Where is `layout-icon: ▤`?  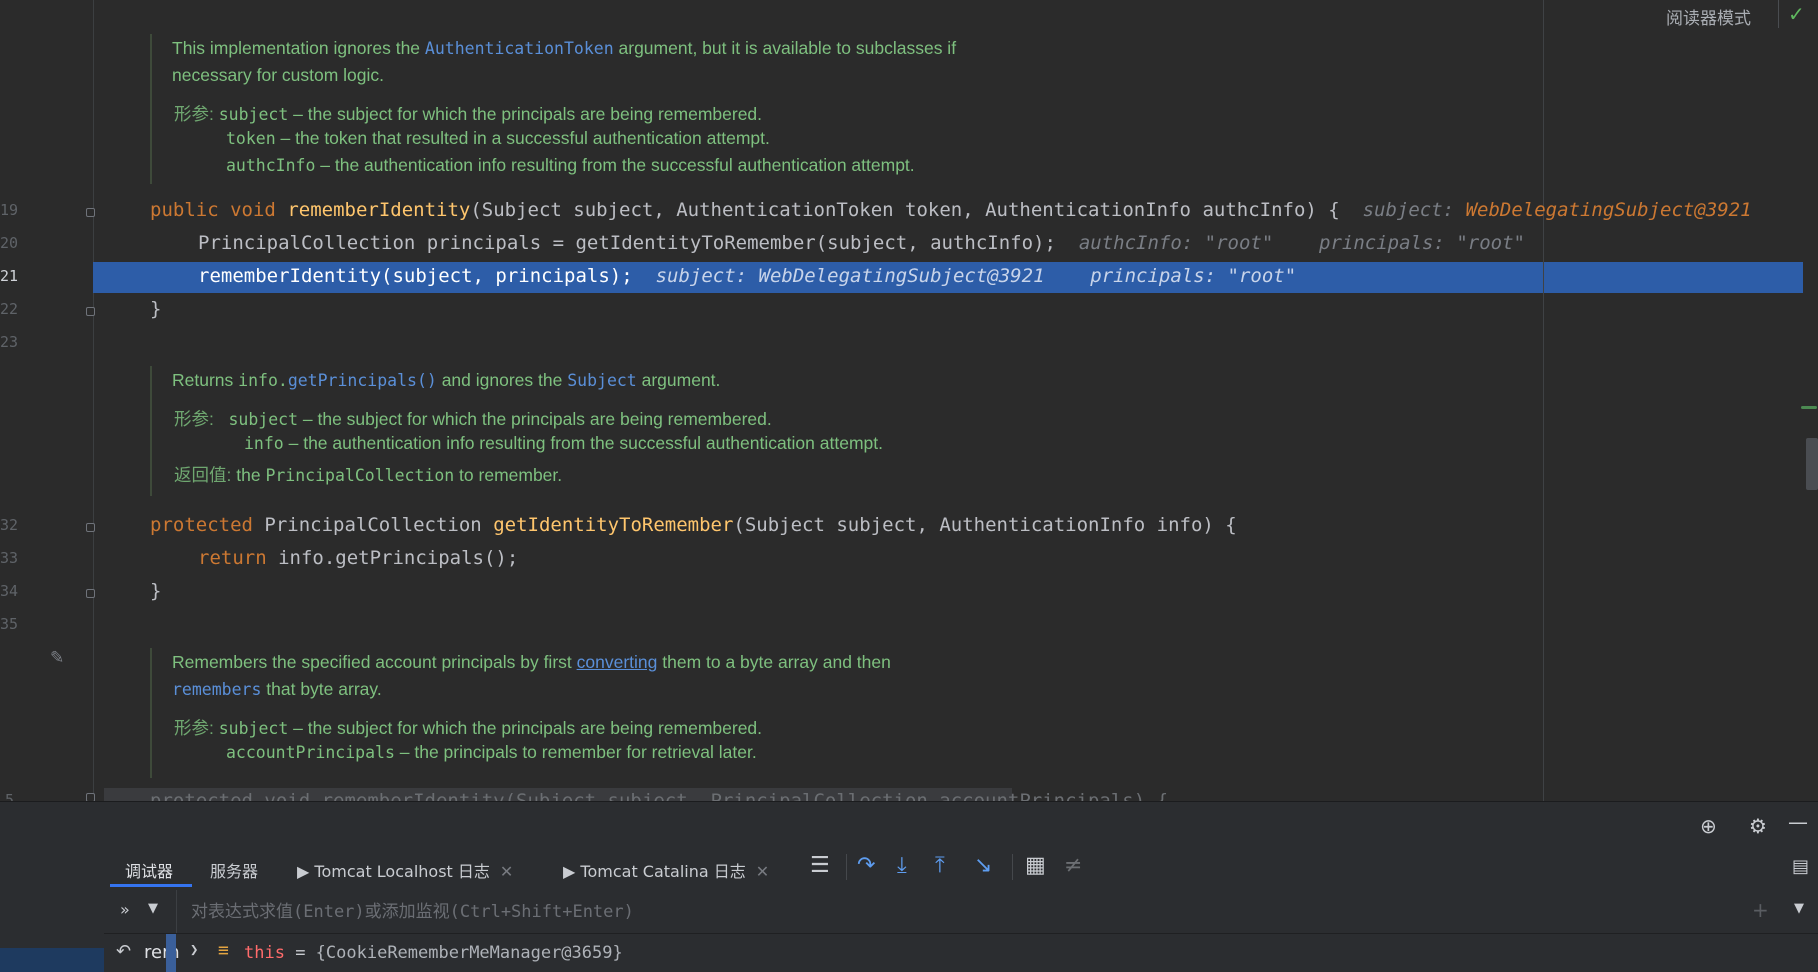 layout-icon: ▤ is located at coordinates (1800, 866).